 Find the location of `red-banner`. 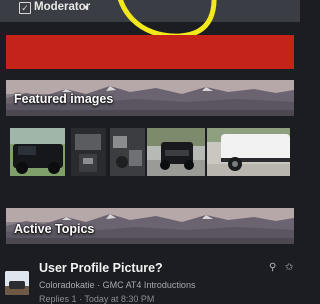

red-banner is located at coordinates (150, 52).